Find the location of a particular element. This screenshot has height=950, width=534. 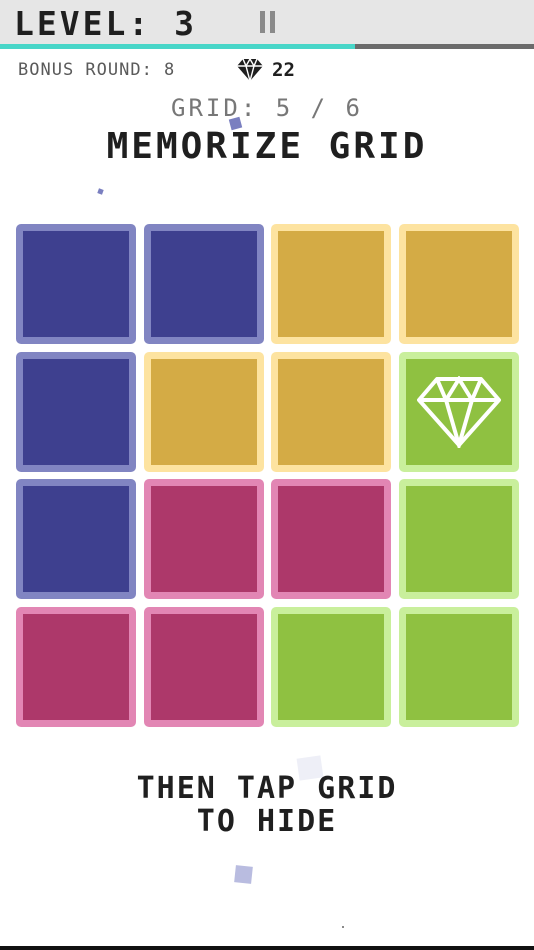

bottom-edge is located at coordinates (267, 948).